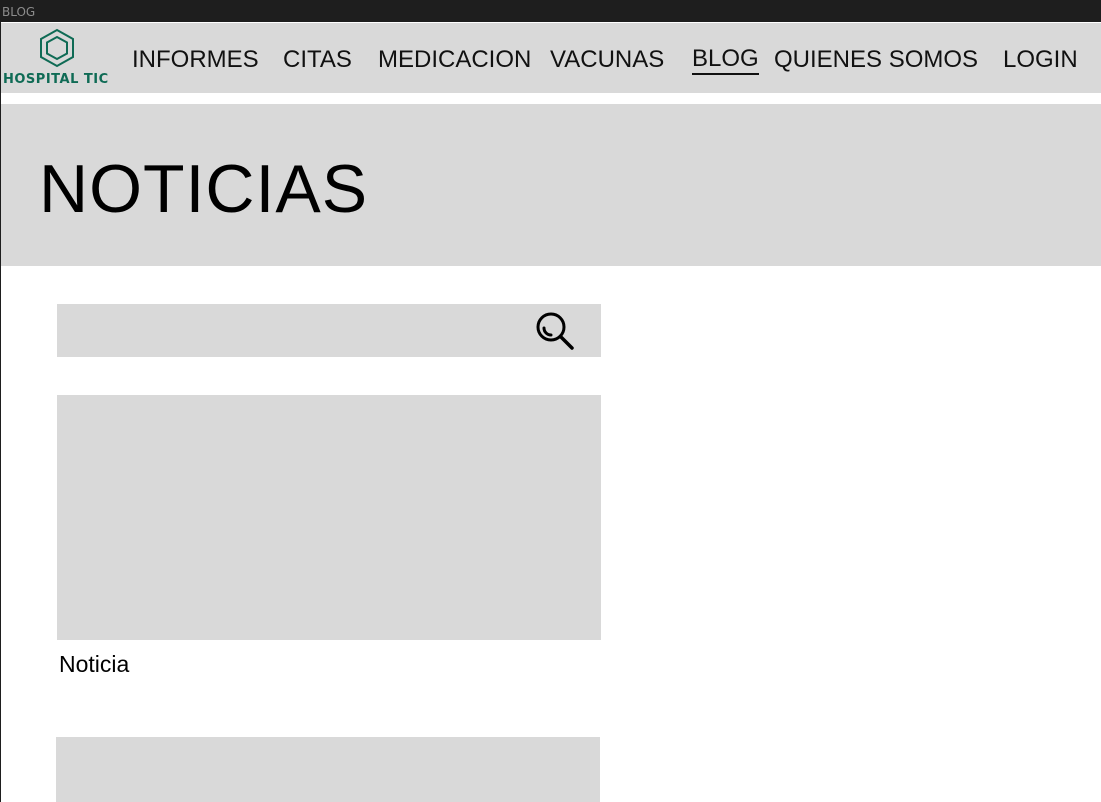 The width and height of the screenshot is (1101, 802). What do you see at coordinates (56, 79) in the screenshot?
I see `brand-name: HOSPITAL TIC` at bounding box center [56, 79].